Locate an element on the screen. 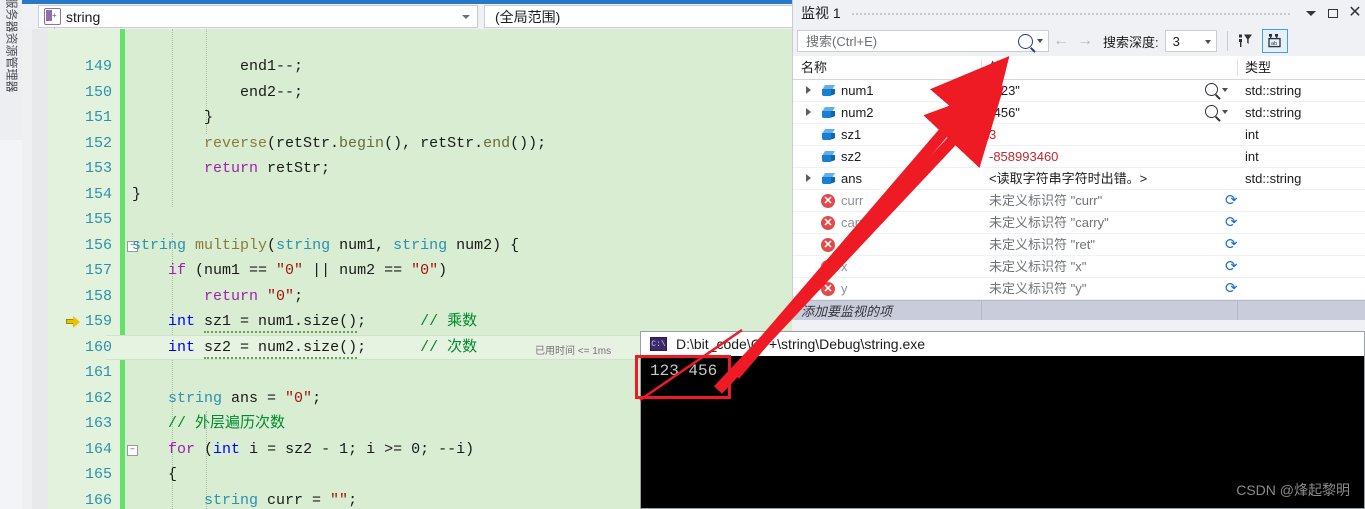  code-line: 157 if (num1 == "0" || num2 == "0") is located at coordinates (407, 271).